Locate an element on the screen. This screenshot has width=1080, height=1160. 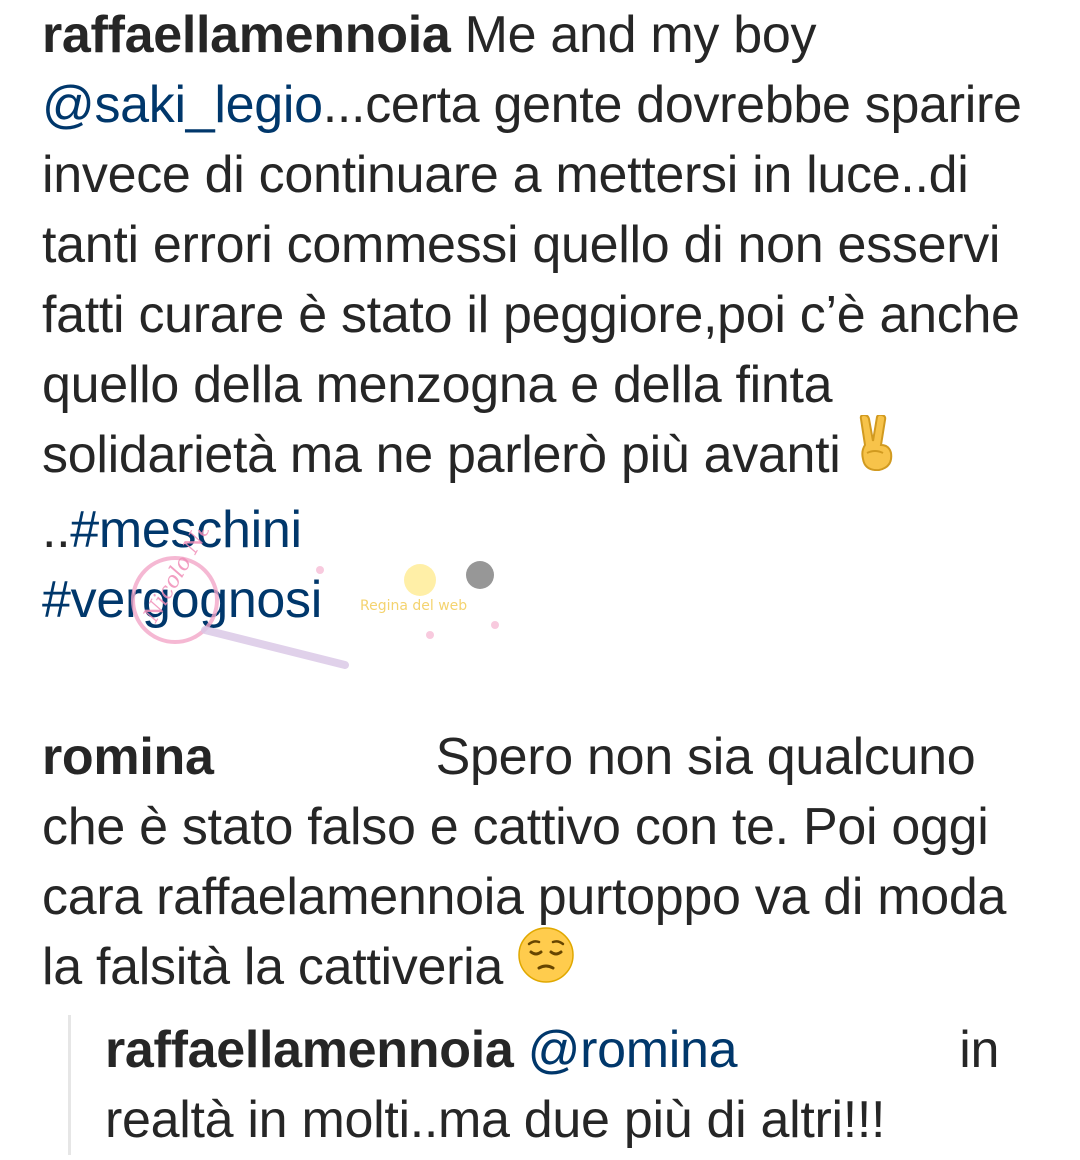
mention-link: @saki_legio is located at coordinates (182, 105).